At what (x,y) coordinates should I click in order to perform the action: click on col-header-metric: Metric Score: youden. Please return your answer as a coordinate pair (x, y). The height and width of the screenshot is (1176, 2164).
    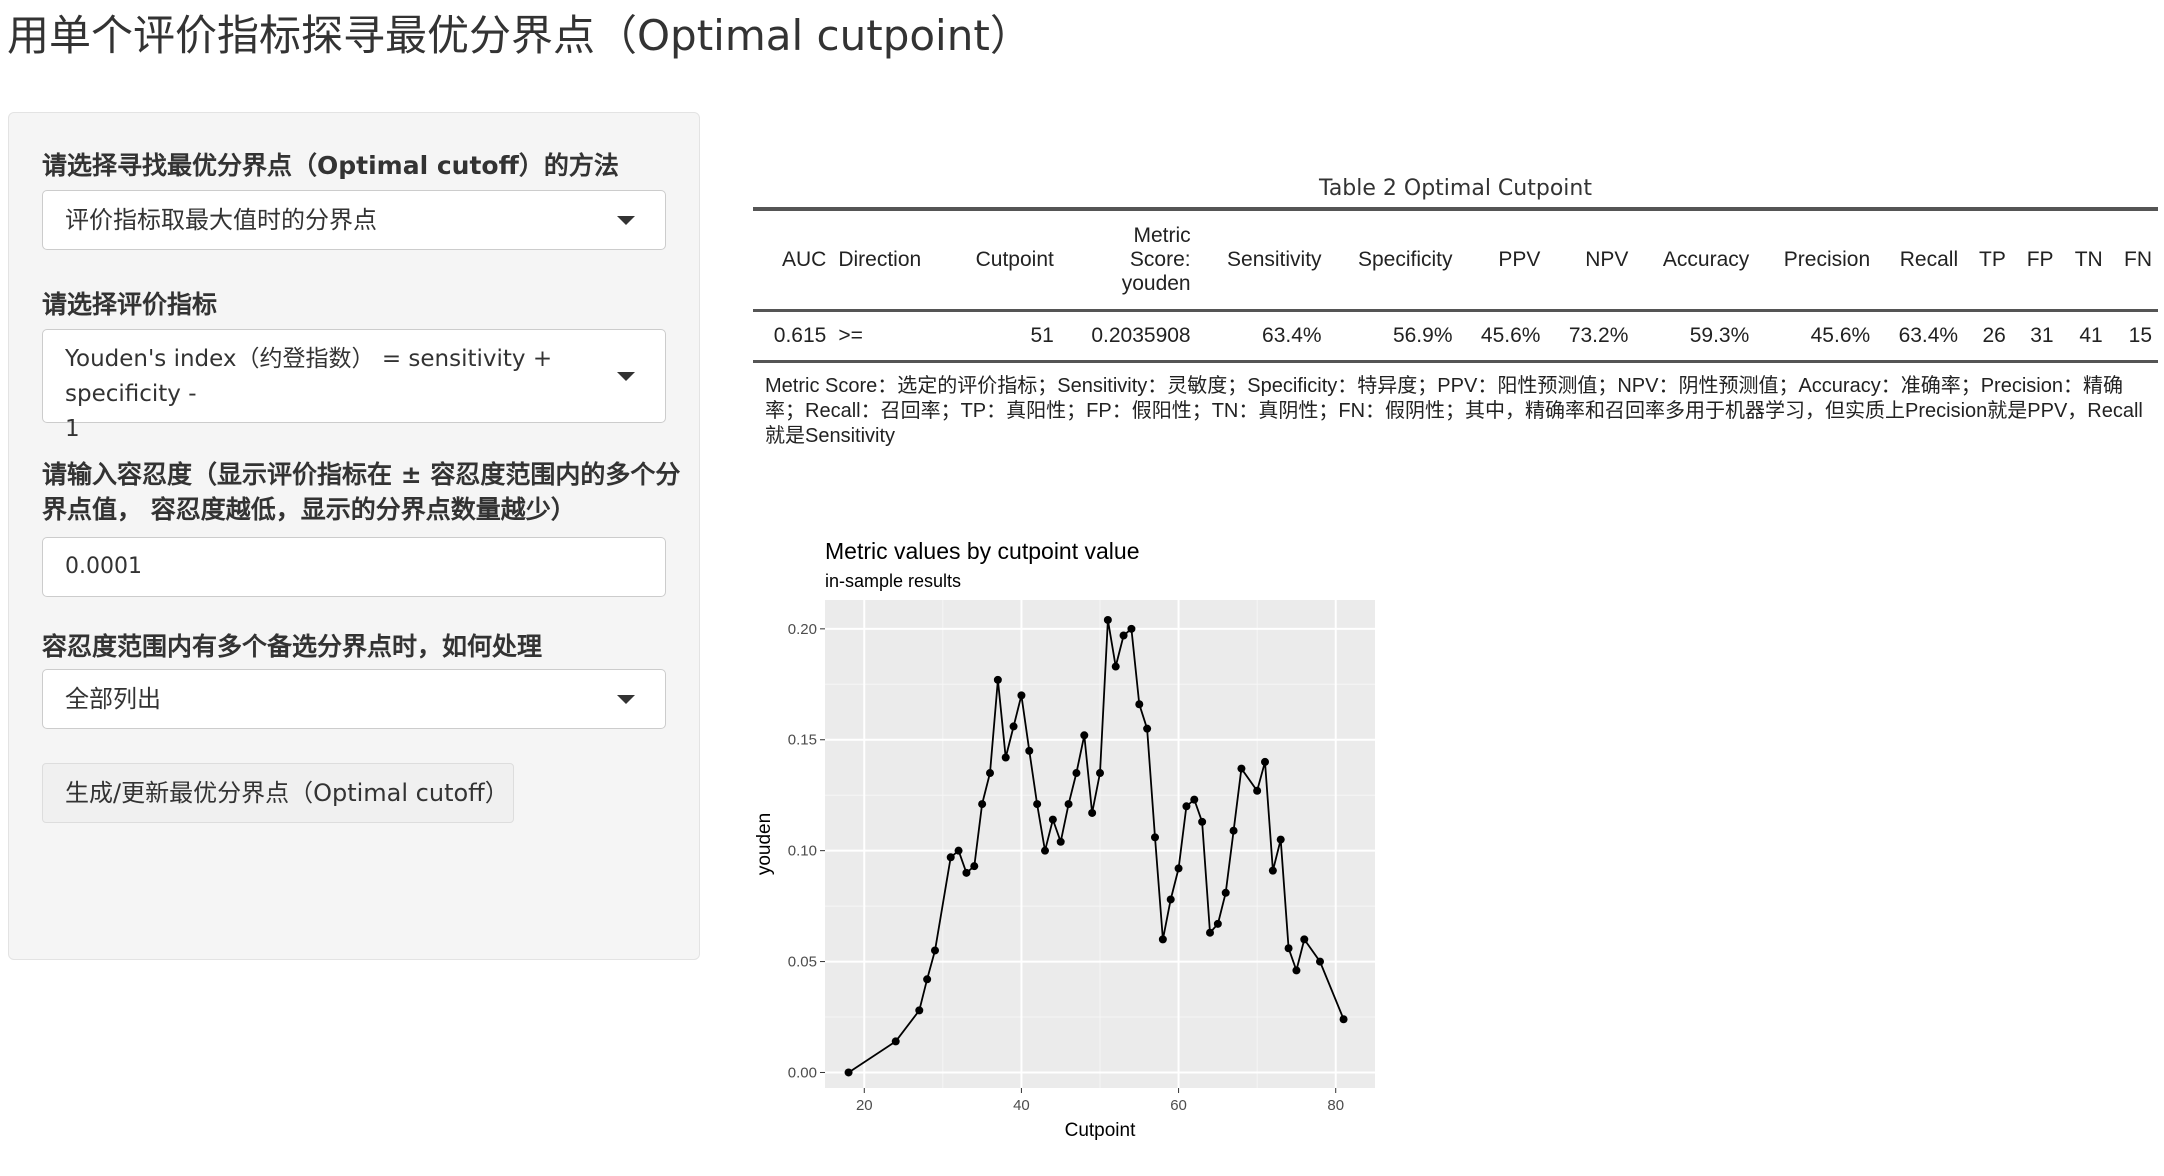
    Looking at the image, I should click on (1128, 260).